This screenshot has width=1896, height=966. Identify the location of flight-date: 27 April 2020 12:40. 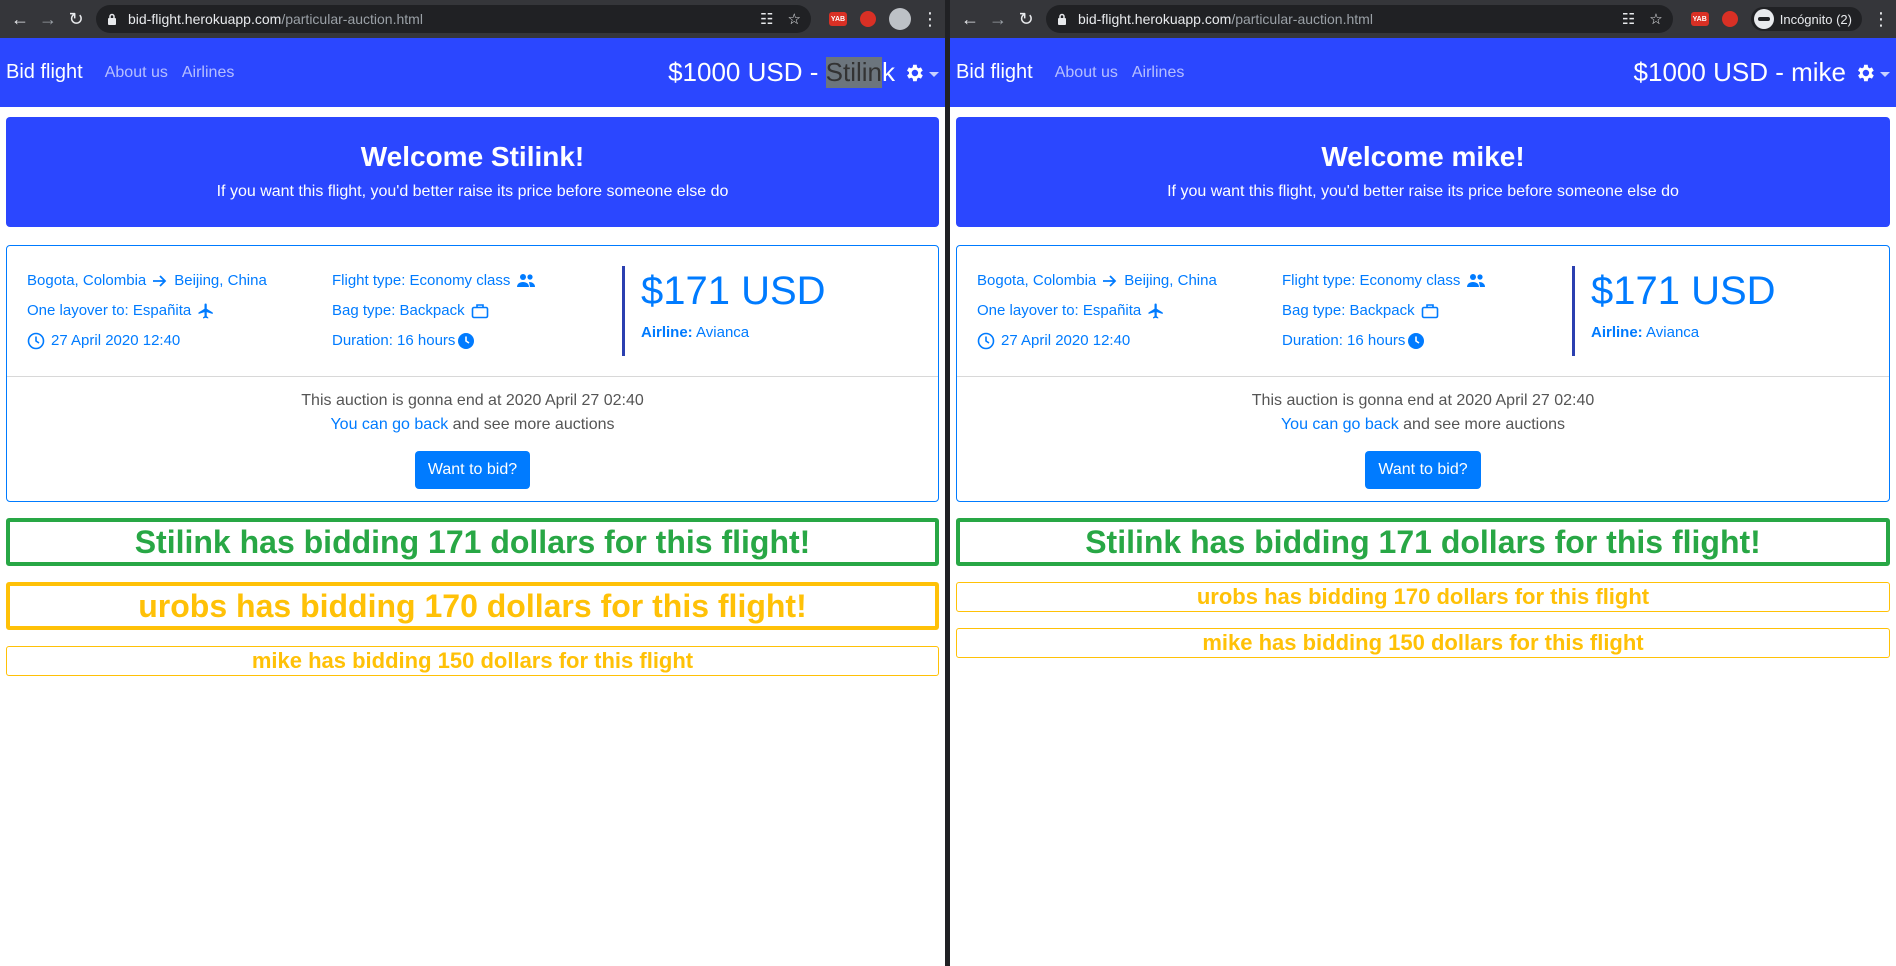
(116, 340).